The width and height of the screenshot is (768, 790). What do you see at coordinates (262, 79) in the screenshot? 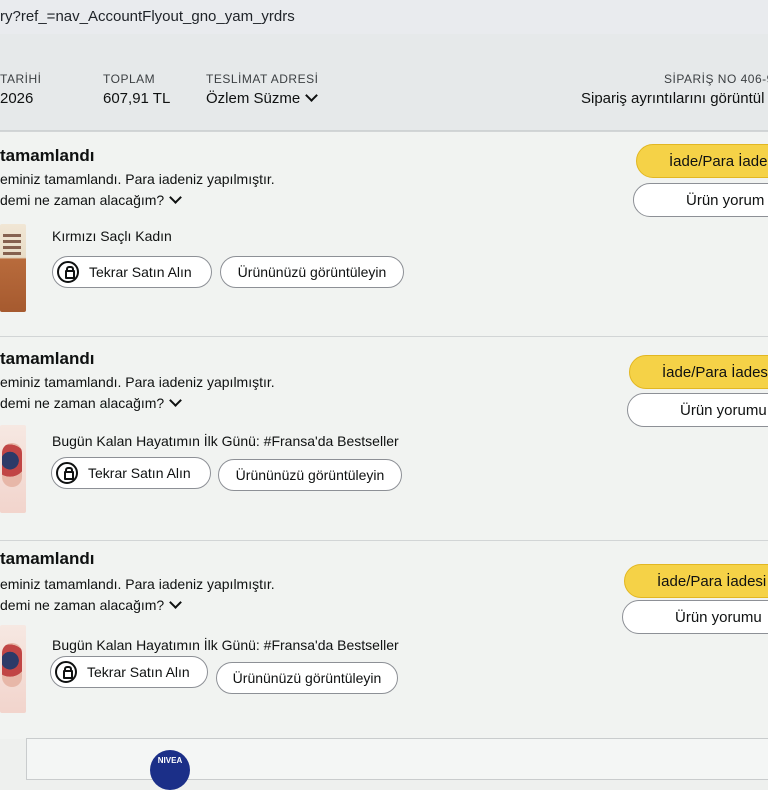
I see `ship-to-label: TESLİMAT ADRESİ` at bounding box center [262, 79].